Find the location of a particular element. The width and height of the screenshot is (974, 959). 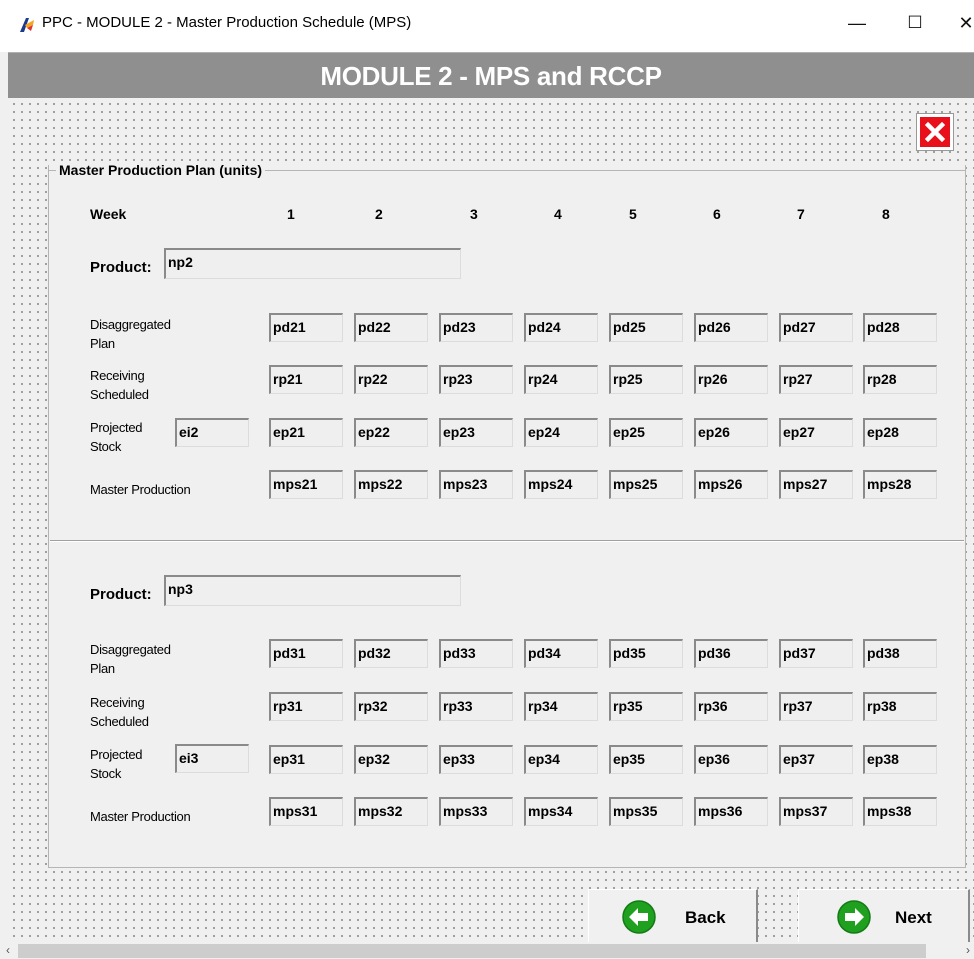

disaggregated-plan-field: pd22 is located at coordinates (391, 327).